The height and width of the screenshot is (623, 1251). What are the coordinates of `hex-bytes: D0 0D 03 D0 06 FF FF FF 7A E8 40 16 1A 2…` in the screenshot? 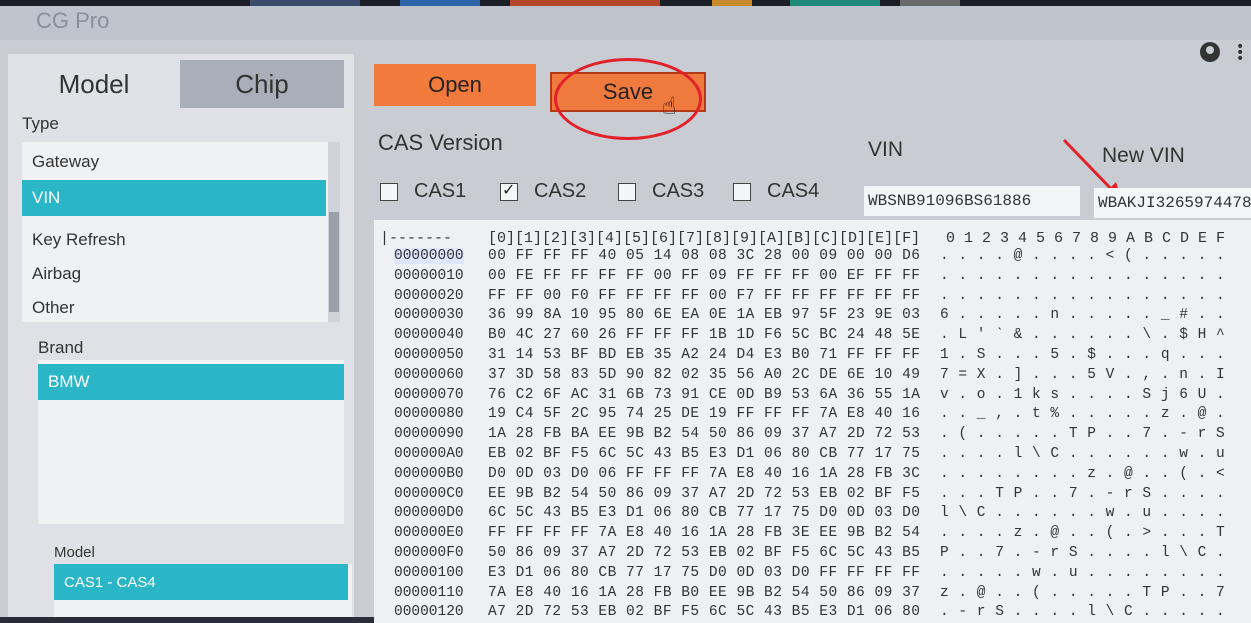 It's located at (704, 474).